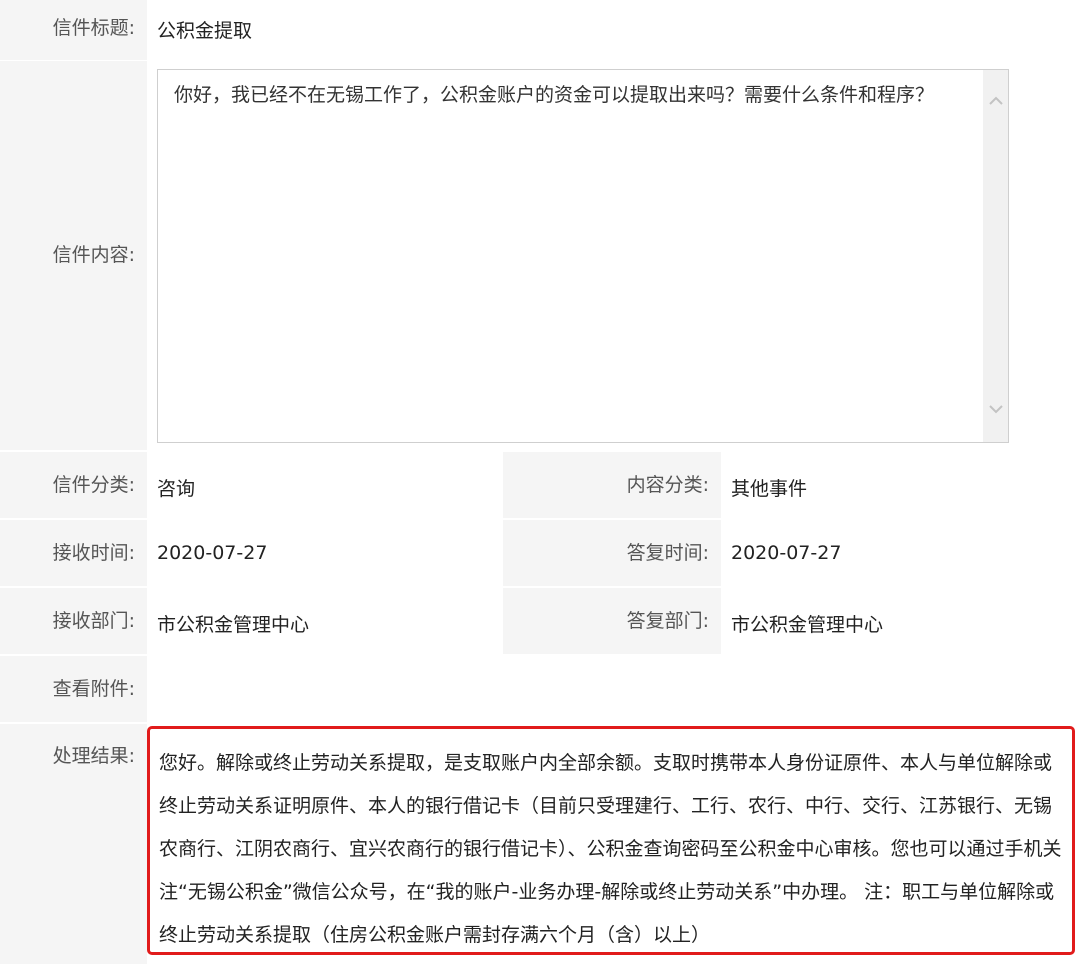  I want to click on reply-dept-value: 市公积金管理中心, so click(807, 625).